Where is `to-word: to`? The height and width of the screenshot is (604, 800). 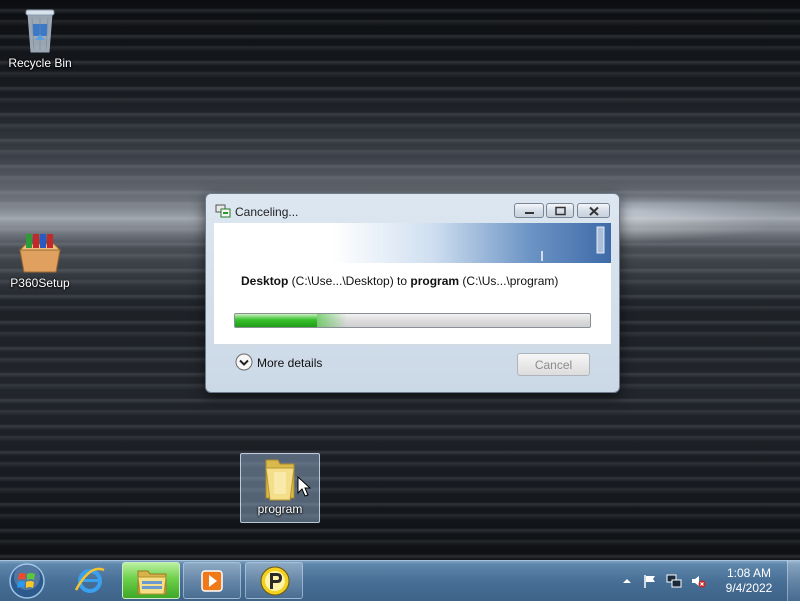
to-word: to is located at coordinates (404, 281).